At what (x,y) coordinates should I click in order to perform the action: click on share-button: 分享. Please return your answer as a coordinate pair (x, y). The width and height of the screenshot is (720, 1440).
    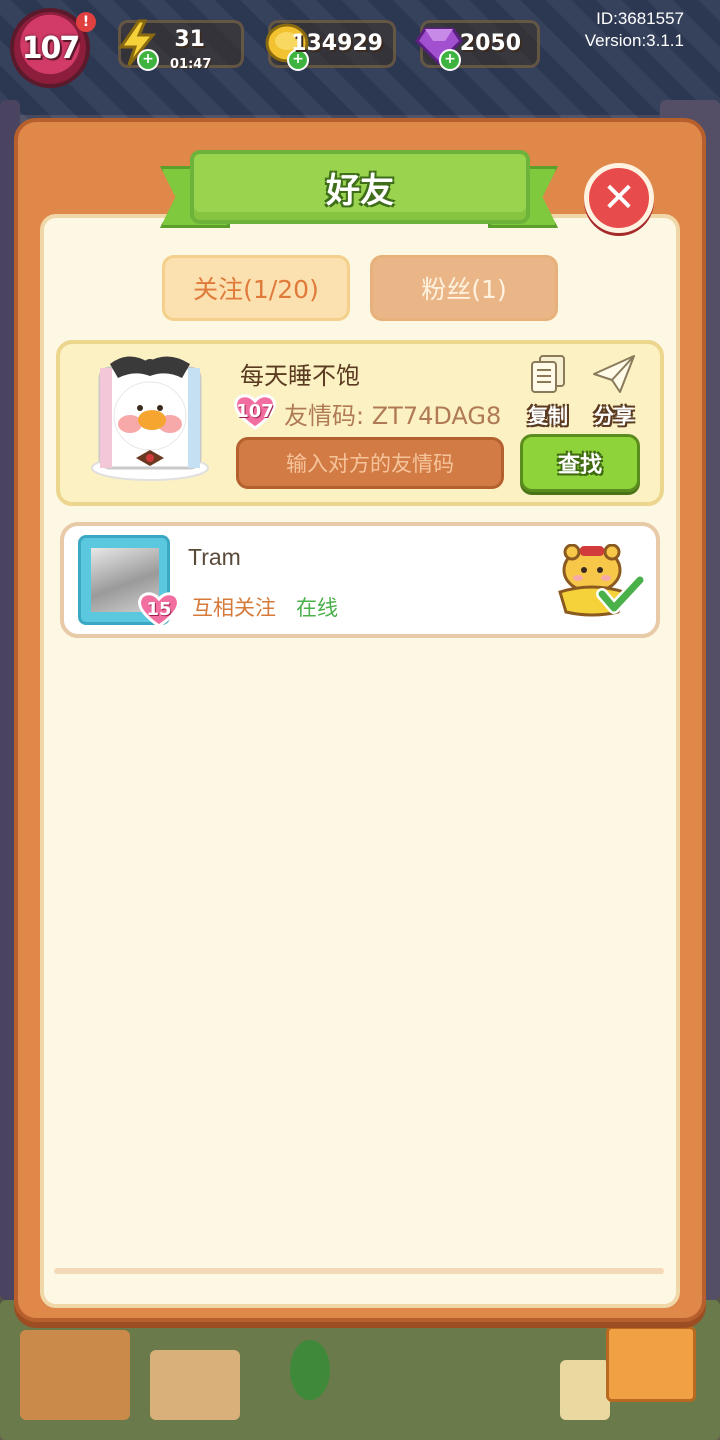
    Looking at the image, I should click on (614, 390).